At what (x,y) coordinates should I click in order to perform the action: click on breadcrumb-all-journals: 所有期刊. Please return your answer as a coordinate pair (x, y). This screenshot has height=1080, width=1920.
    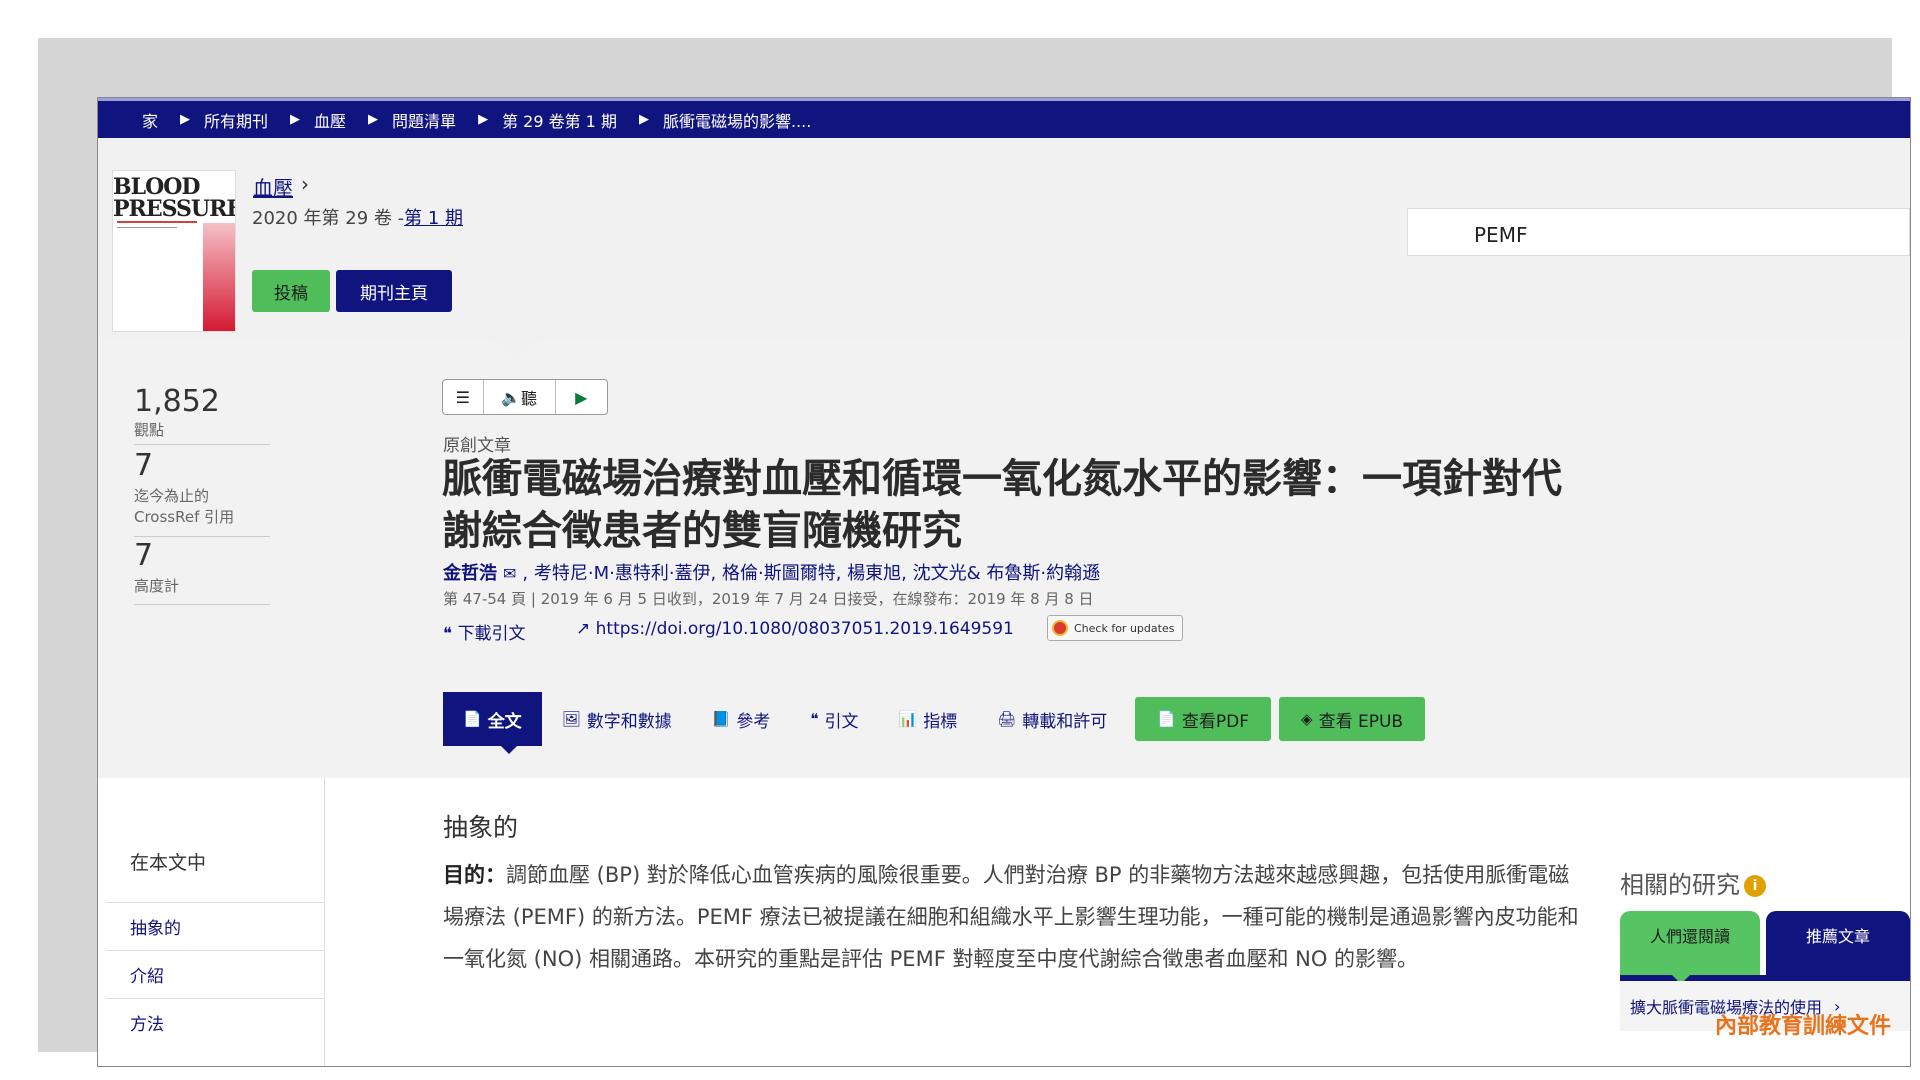
    Looking at the image, I should click on (236, 120).